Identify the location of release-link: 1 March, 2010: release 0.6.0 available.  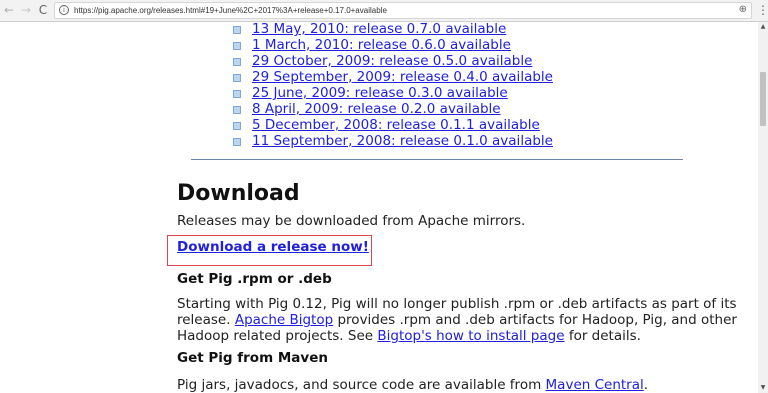
(381, 45).